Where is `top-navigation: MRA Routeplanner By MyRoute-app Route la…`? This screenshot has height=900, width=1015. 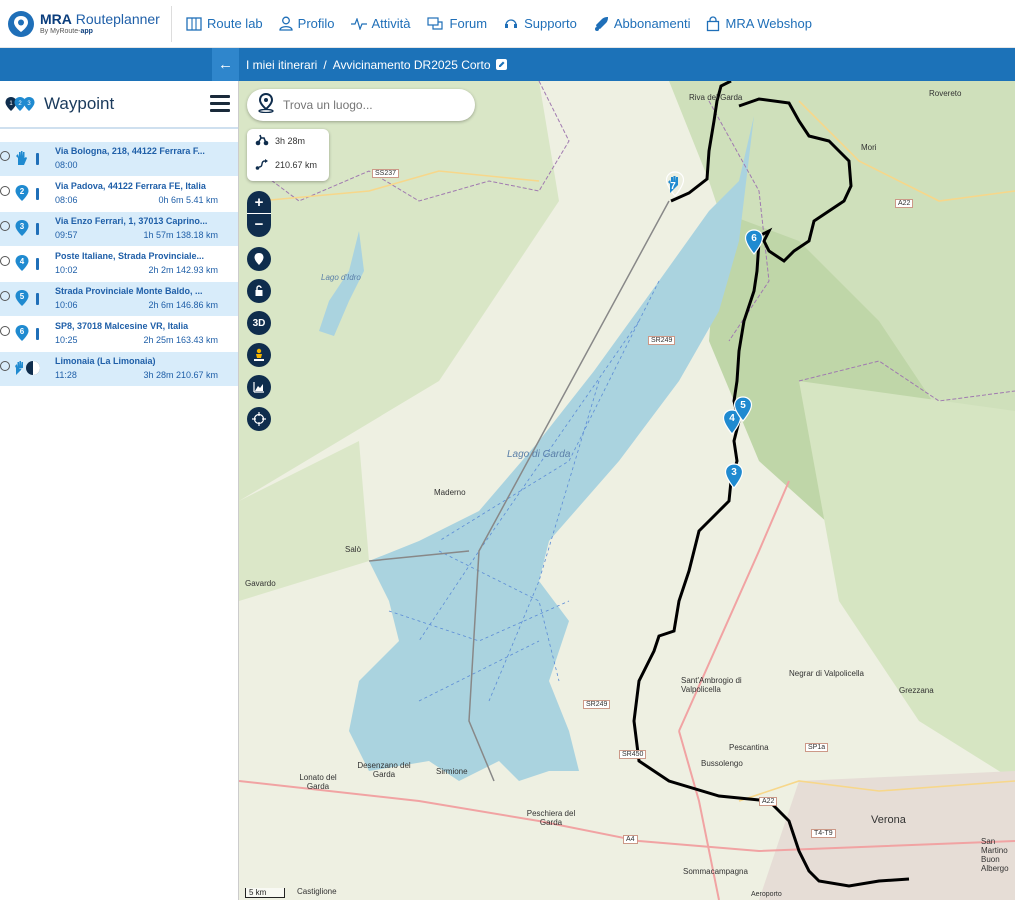 top-navigation: MRA Routeplanner By MyRoute-app Route la… is located at coordinates (507, 24).